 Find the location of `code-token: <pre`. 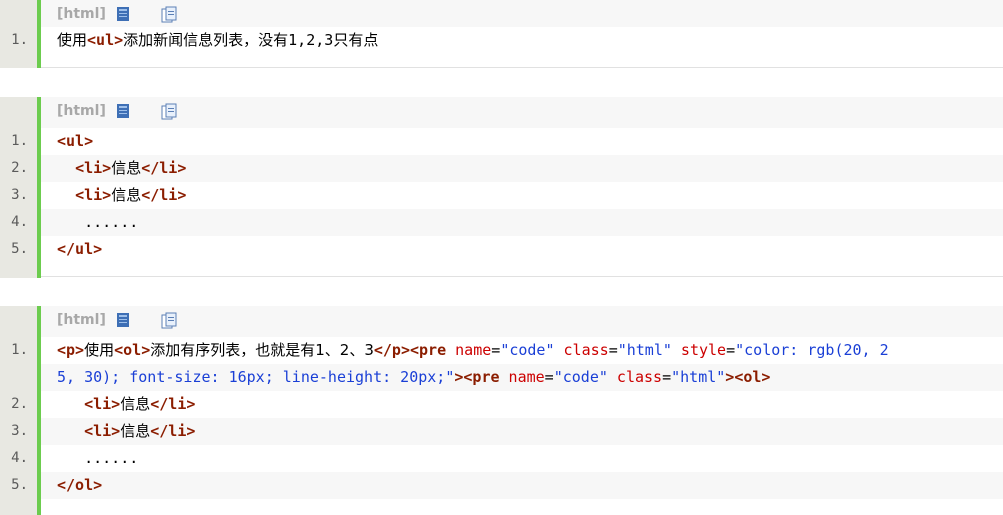

code-token: <pre is located at coordinates (428, 350).